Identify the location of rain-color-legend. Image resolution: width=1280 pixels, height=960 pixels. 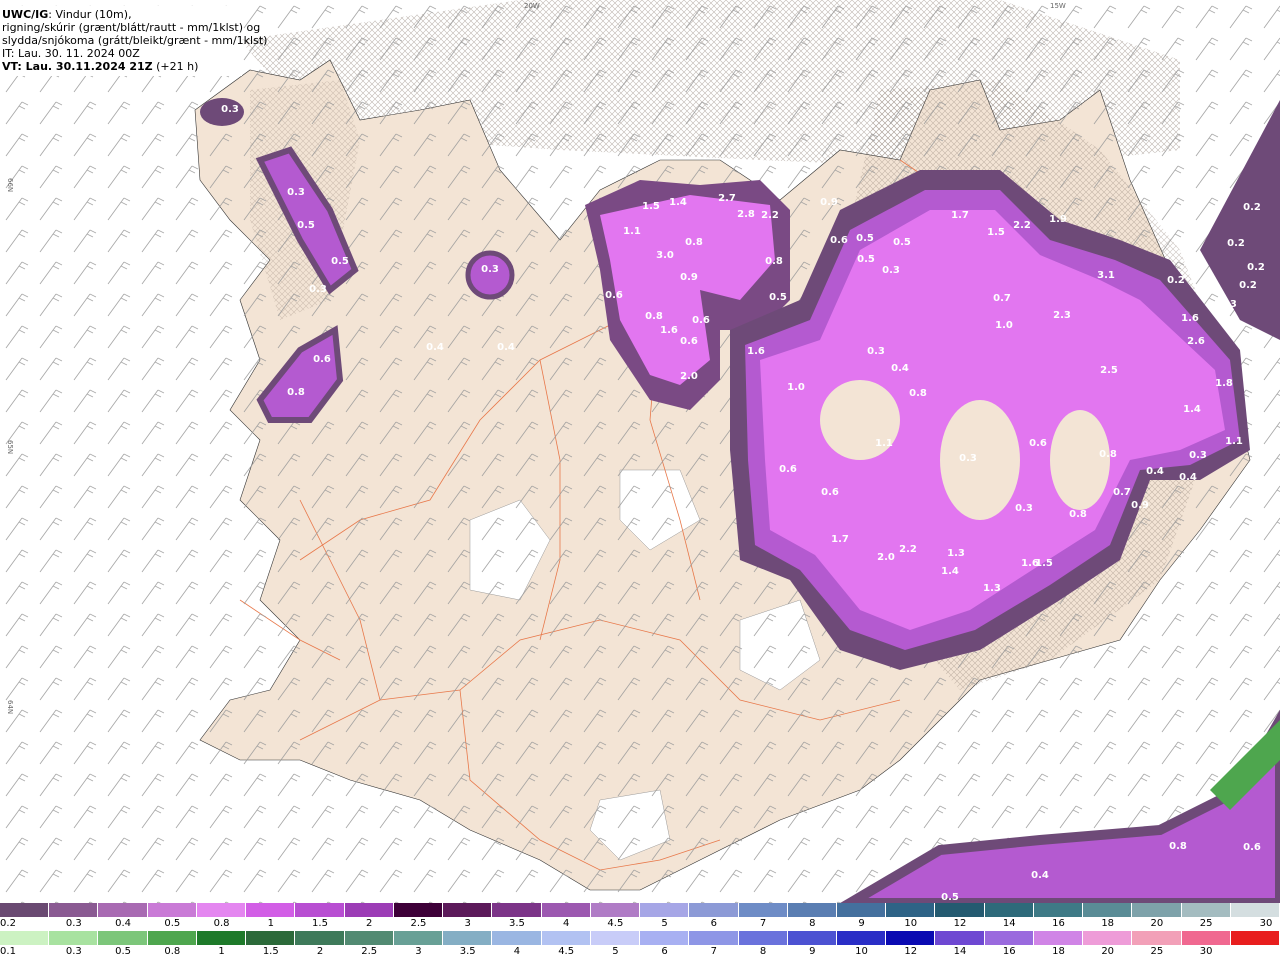
(640, 938).